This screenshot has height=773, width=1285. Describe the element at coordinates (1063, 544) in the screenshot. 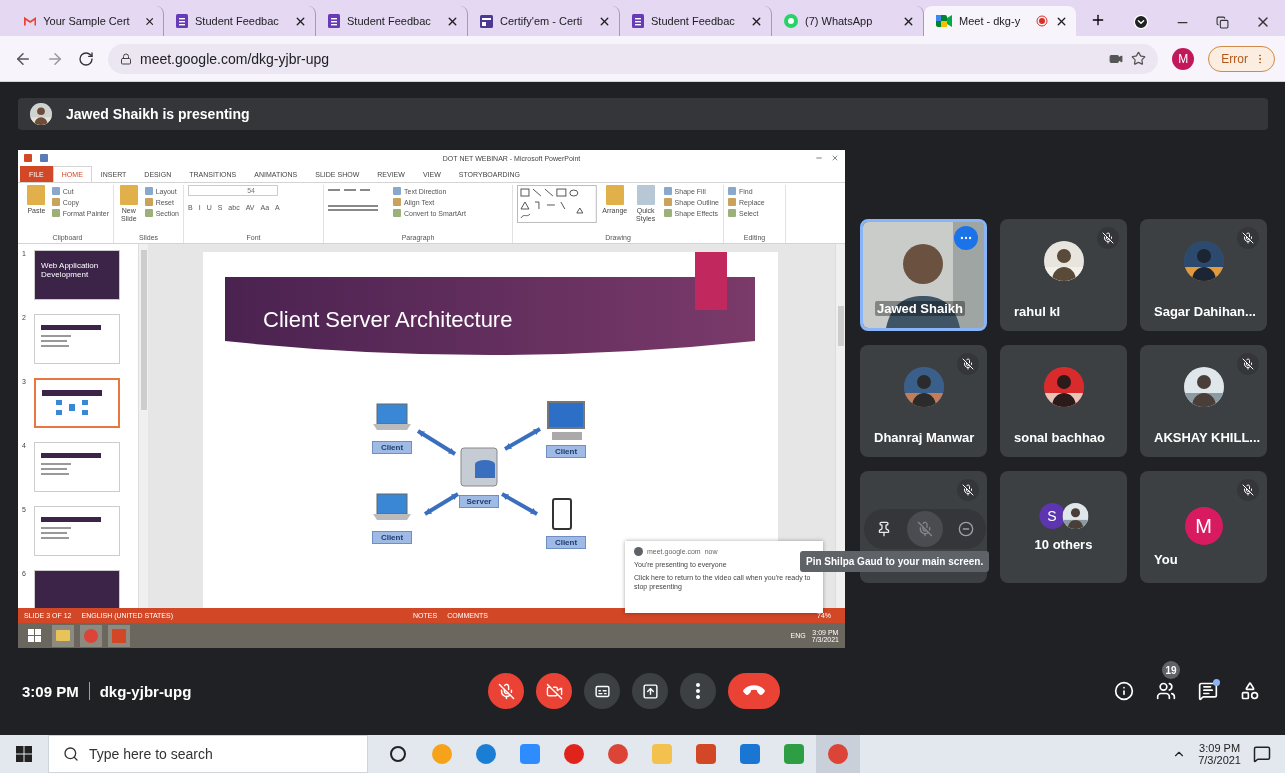

I see `participant-name: 10 others` at that location.